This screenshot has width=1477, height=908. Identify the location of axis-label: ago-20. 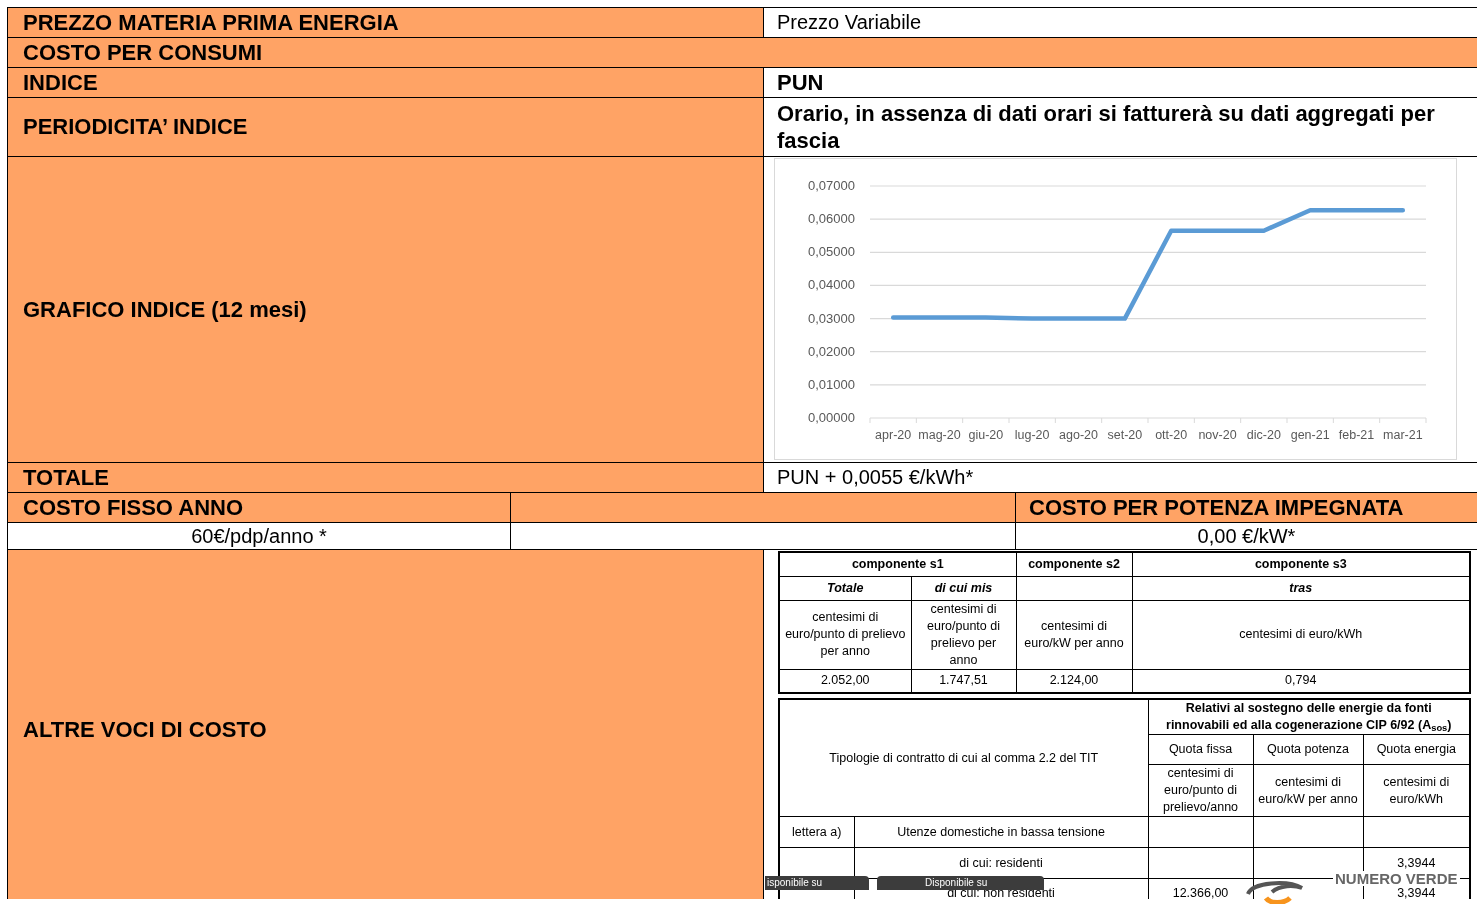
(1078, 435).